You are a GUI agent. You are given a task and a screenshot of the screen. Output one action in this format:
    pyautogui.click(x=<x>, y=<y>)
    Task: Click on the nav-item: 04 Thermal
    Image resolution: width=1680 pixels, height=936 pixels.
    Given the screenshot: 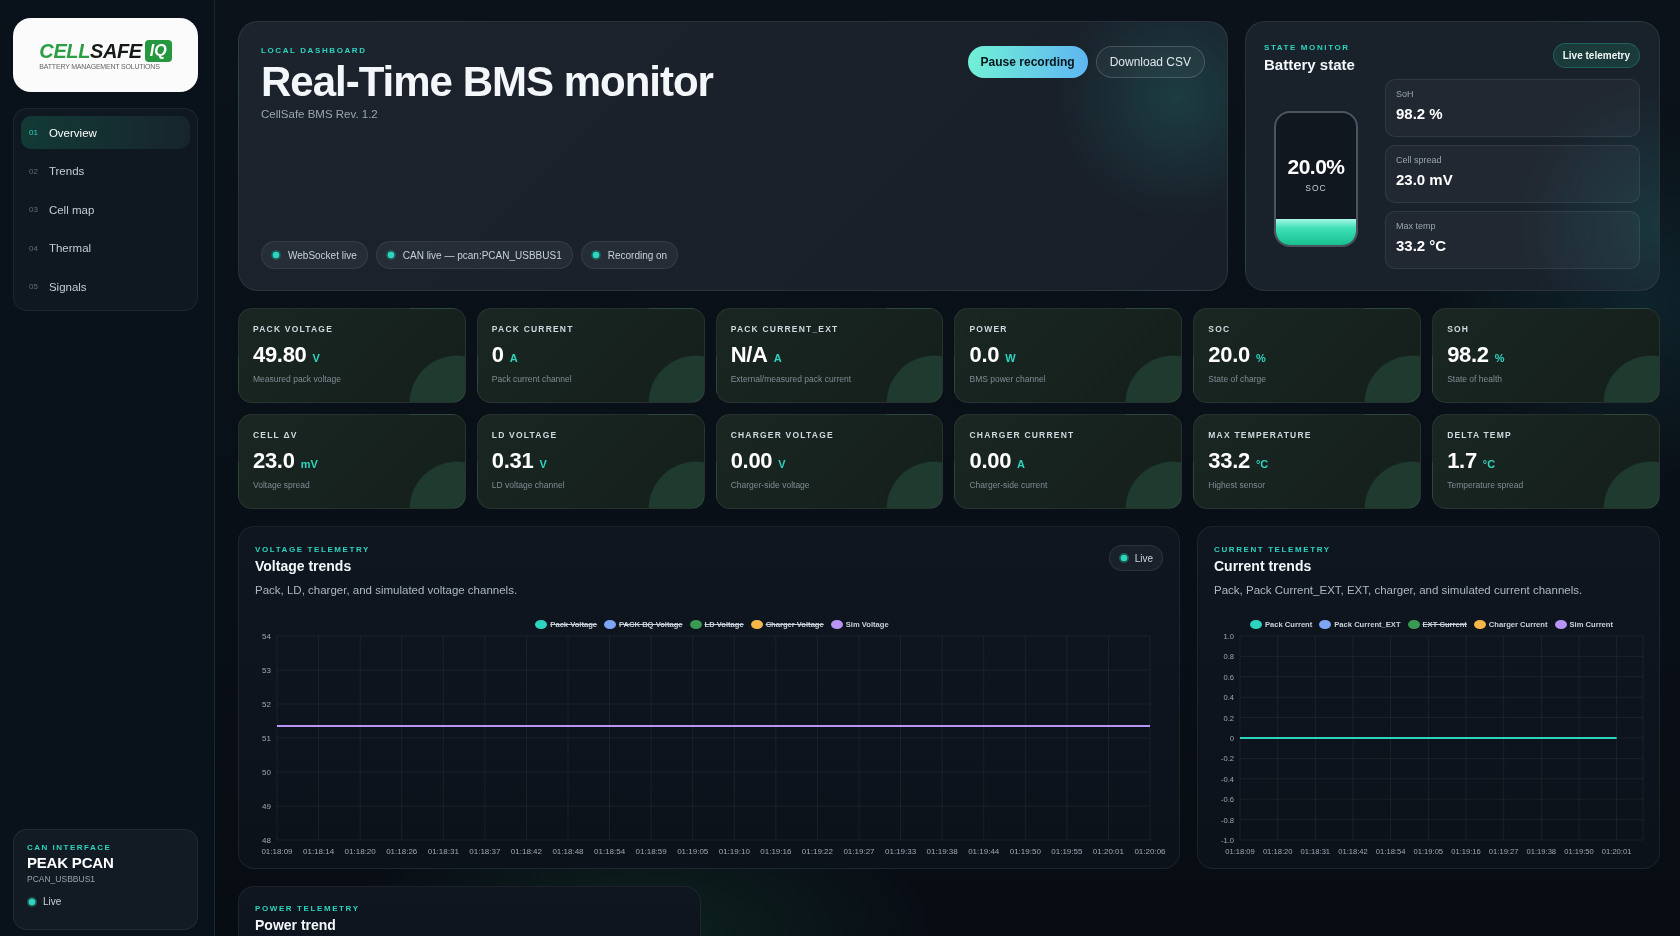 What is the action you would take?
    pyautogui.click(x=105, y=248)
    